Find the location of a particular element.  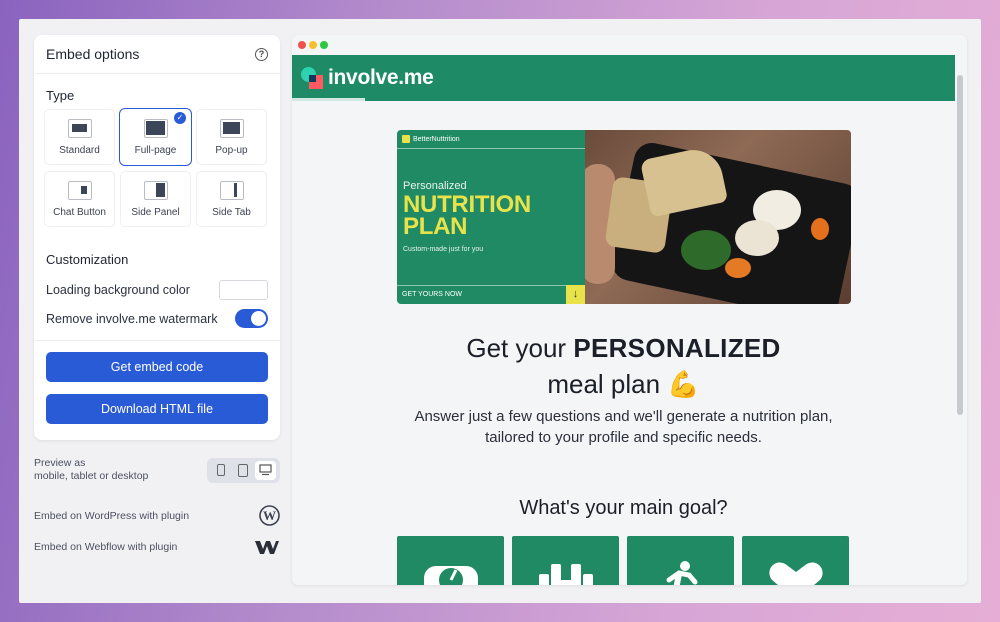

panel-header: Embed options ? is located at coordinates (157, 54).